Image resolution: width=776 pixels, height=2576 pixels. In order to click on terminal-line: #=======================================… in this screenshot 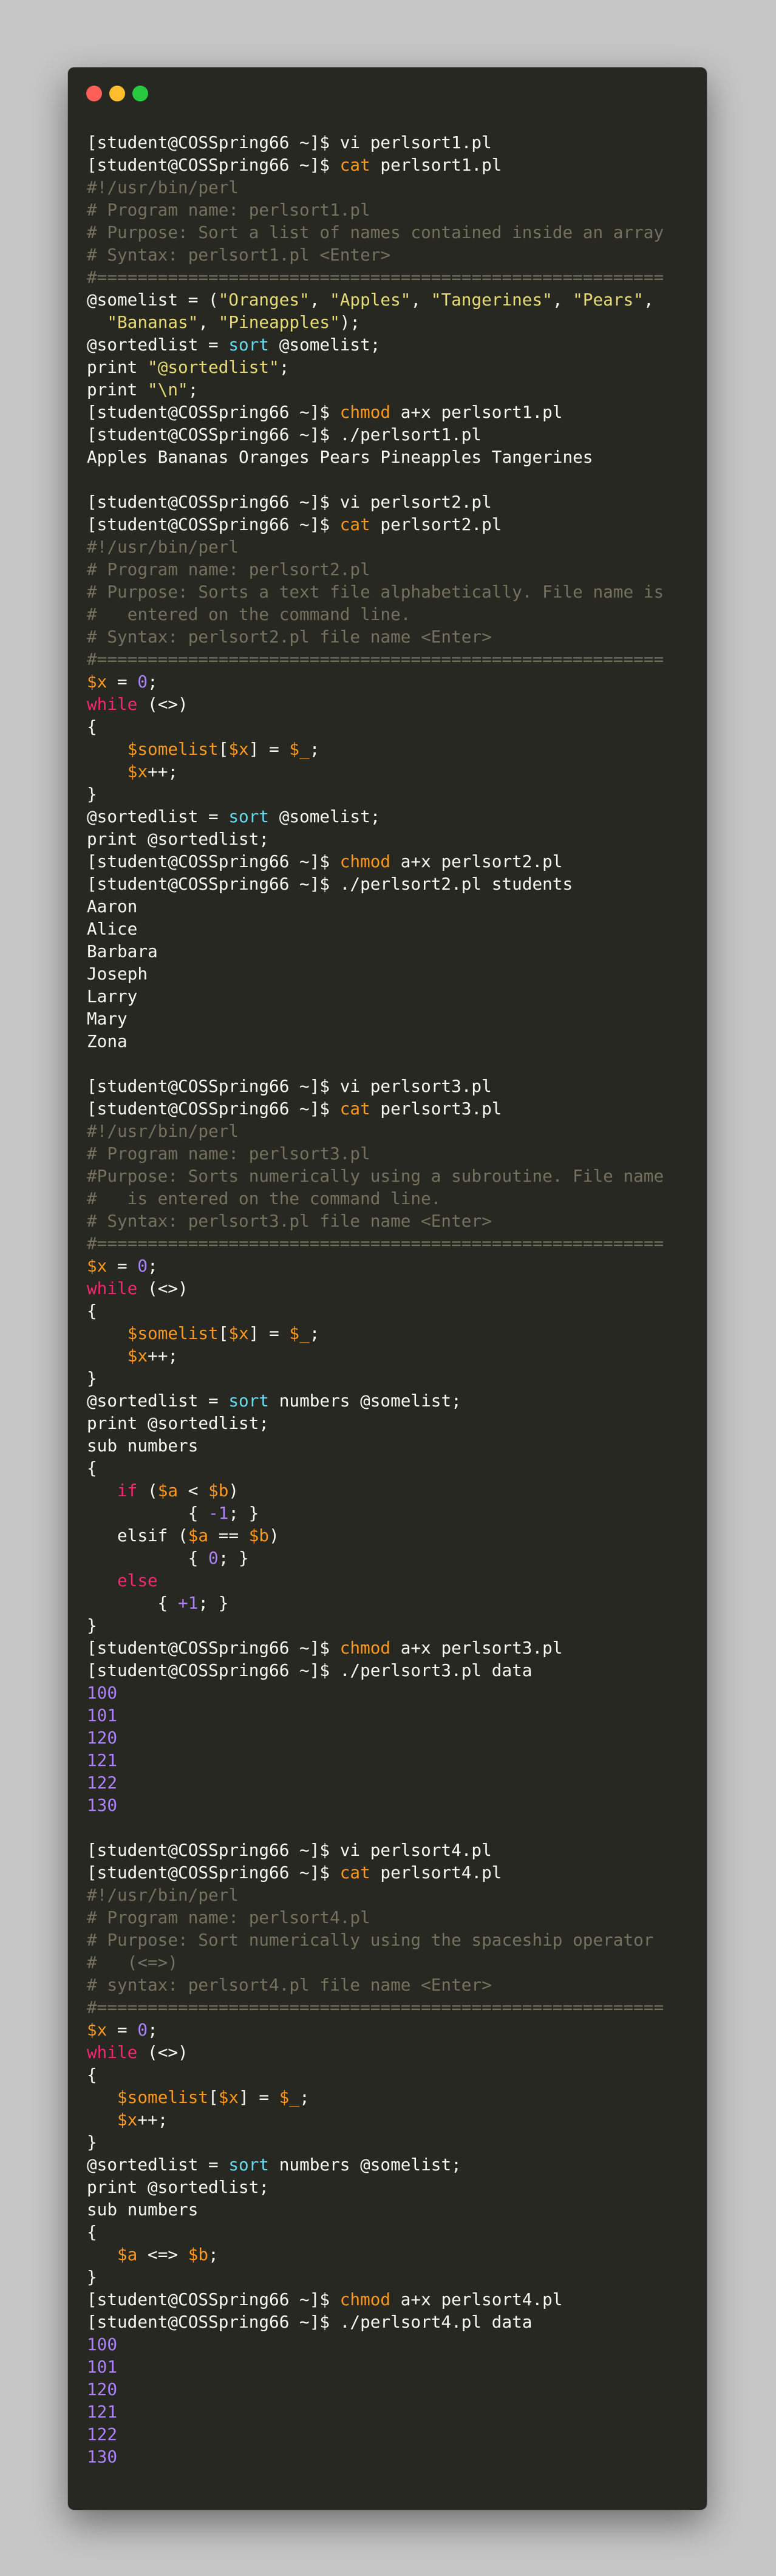, I will do `click(391, 659)`.